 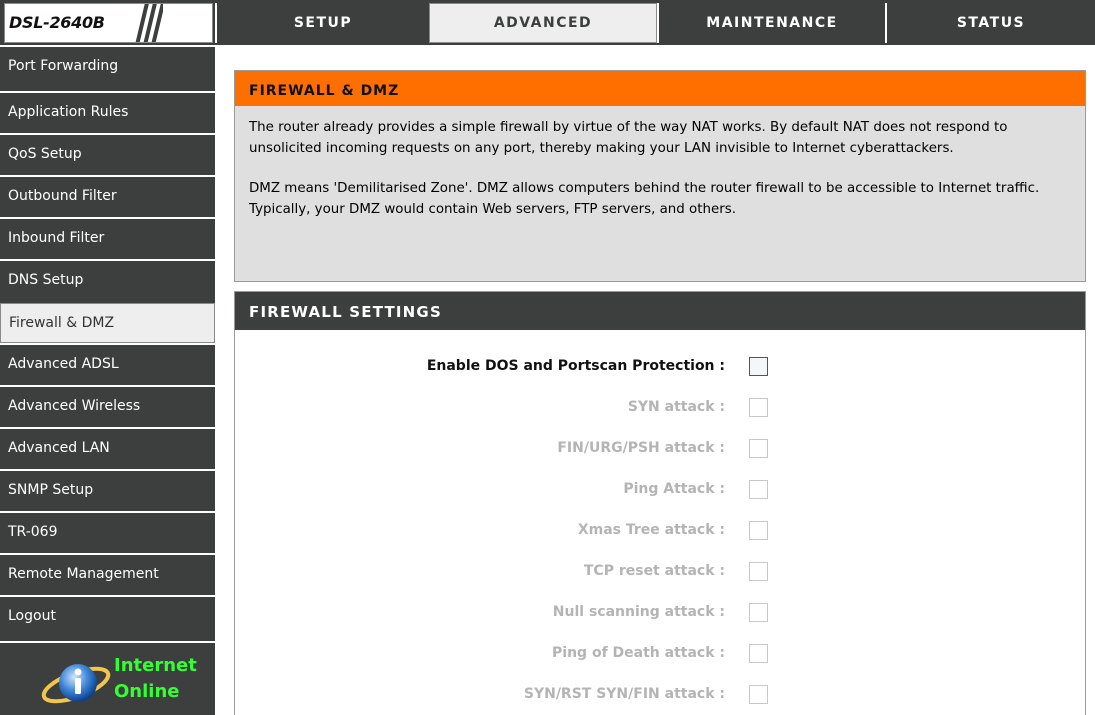 I want to click on tcp-reset-attack-checkbox, so click(x=758, y=571).